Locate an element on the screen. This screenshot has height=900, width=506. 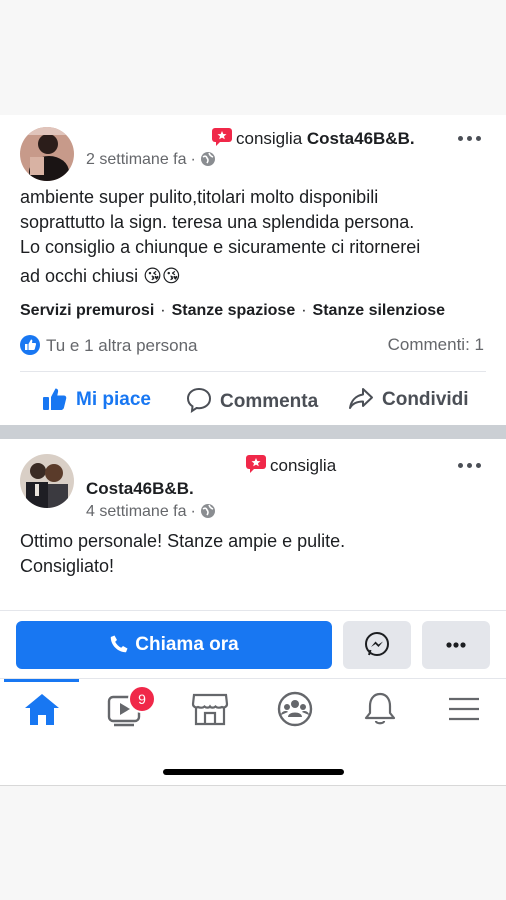
marketplace-icon is located at coordinates (210, 709).